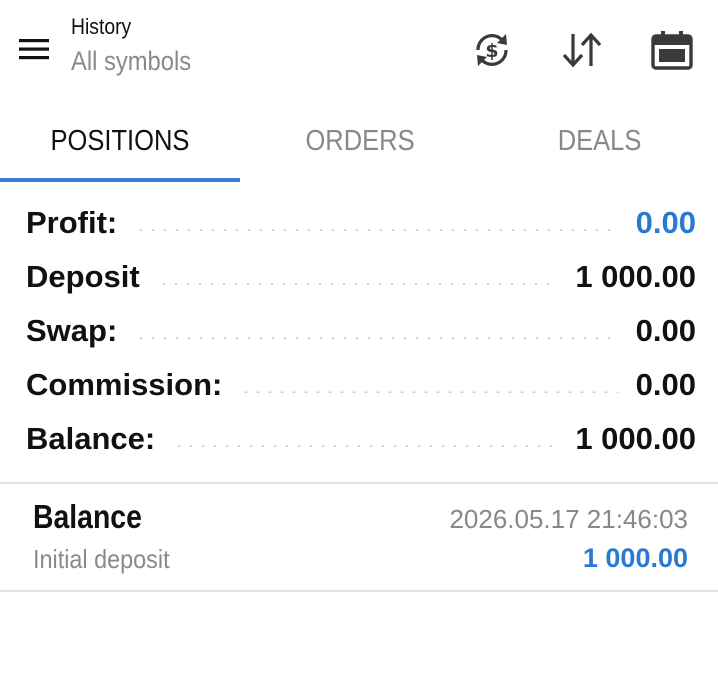  I want to click on tab-positions: POSITIONS, so click(120, 141).